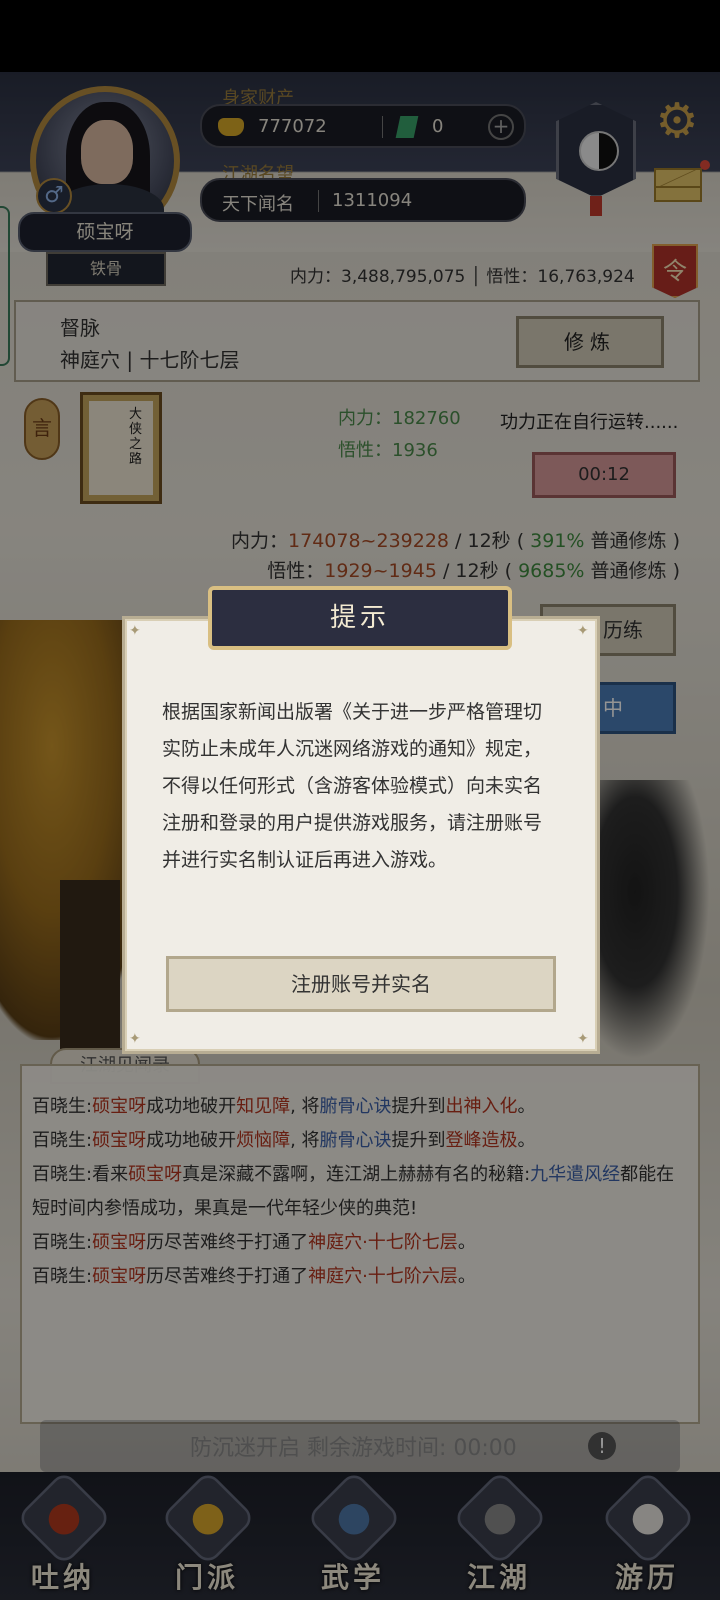  What do you see at coordinates (360, 36) in the screenshot?
I see `status-bar` at bounding box center [360, 36].